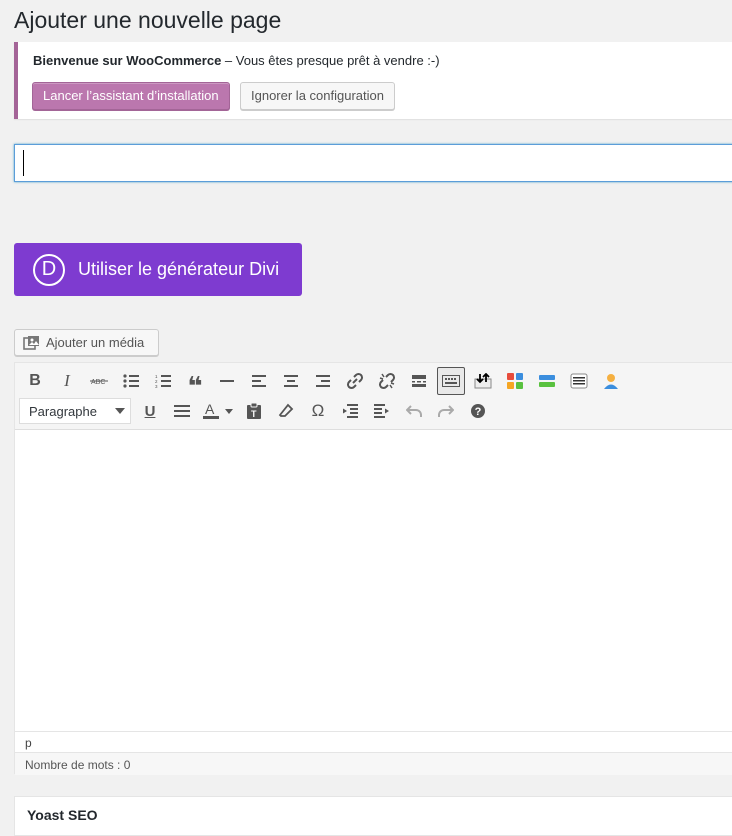 Image resolution: width=732 pixels, height=836 pixels. Describe the element at coordinates (373, 741) in the screenshot. I see `element-path: p` at that location.